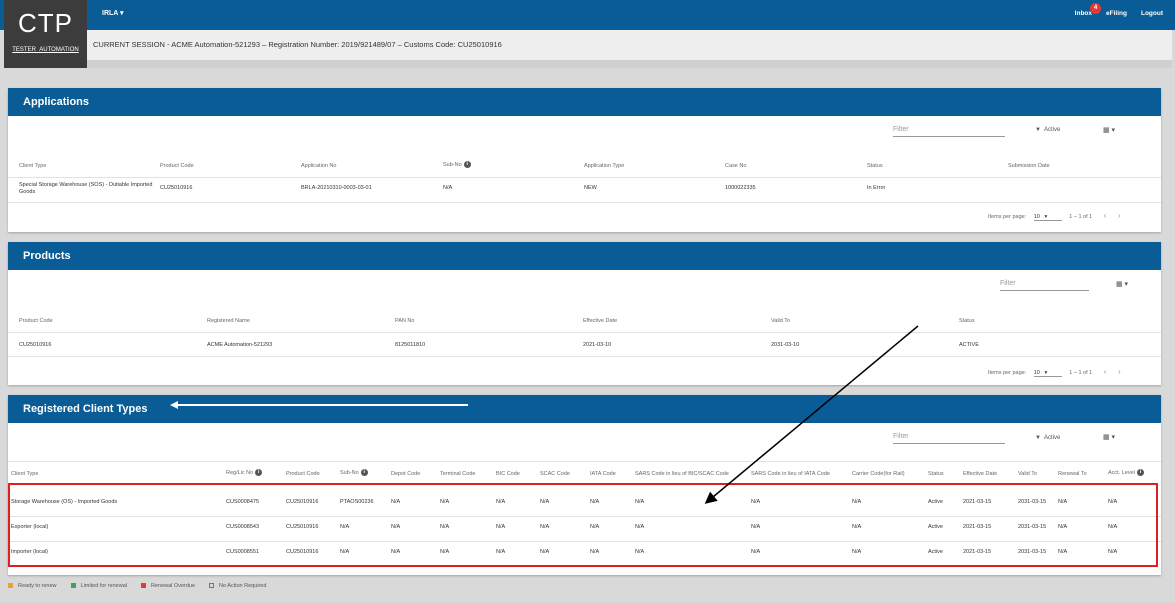  I want to click on legend-no-action: No Action Required, so click(237, 586).